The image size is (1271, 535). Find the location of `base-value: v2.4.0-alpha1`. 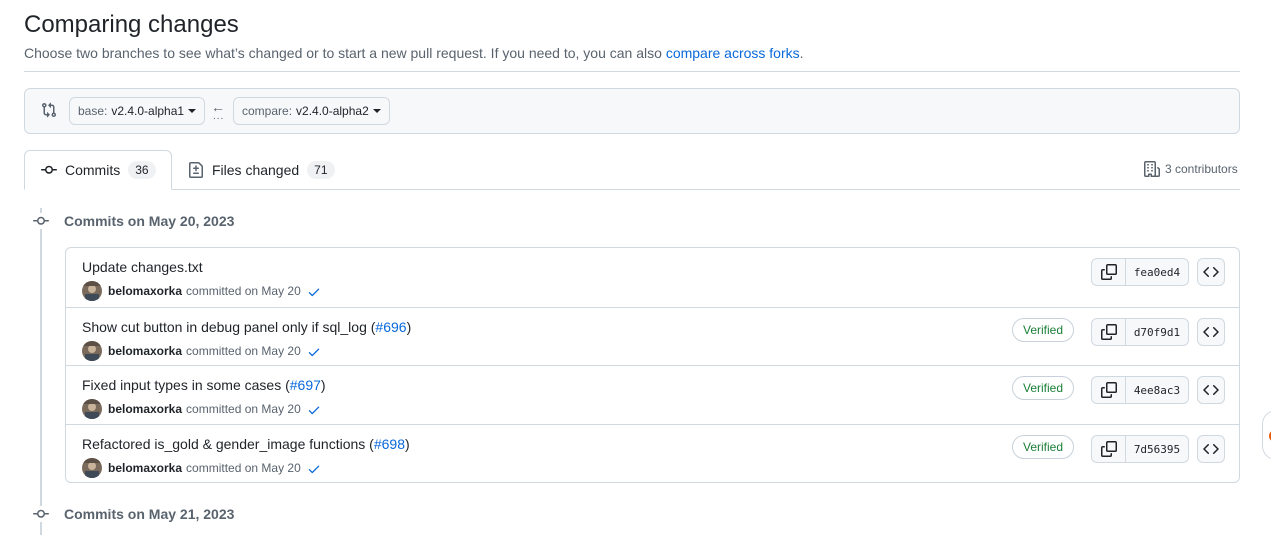

base-value: v2.4.0-alpha1 is located at coordinates (148, 111).